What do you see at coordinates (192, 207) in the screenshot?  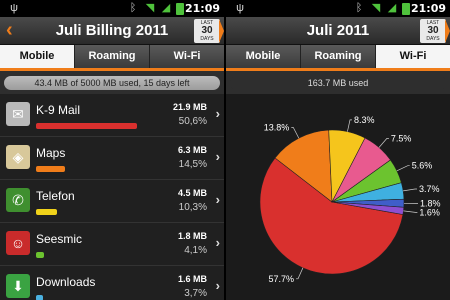 I see `app-percent: 10,3%` at bounding box center [192, 207].